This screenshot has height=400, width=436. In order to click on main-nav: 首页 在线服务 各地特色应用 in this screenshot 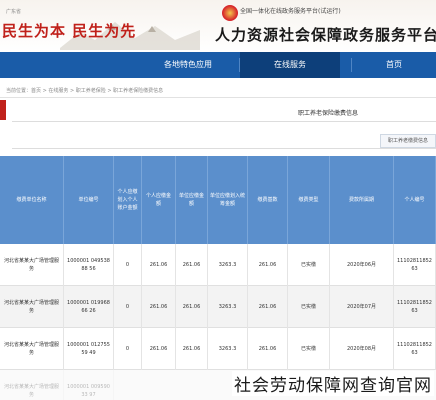, I will do `click(218, 65)`.